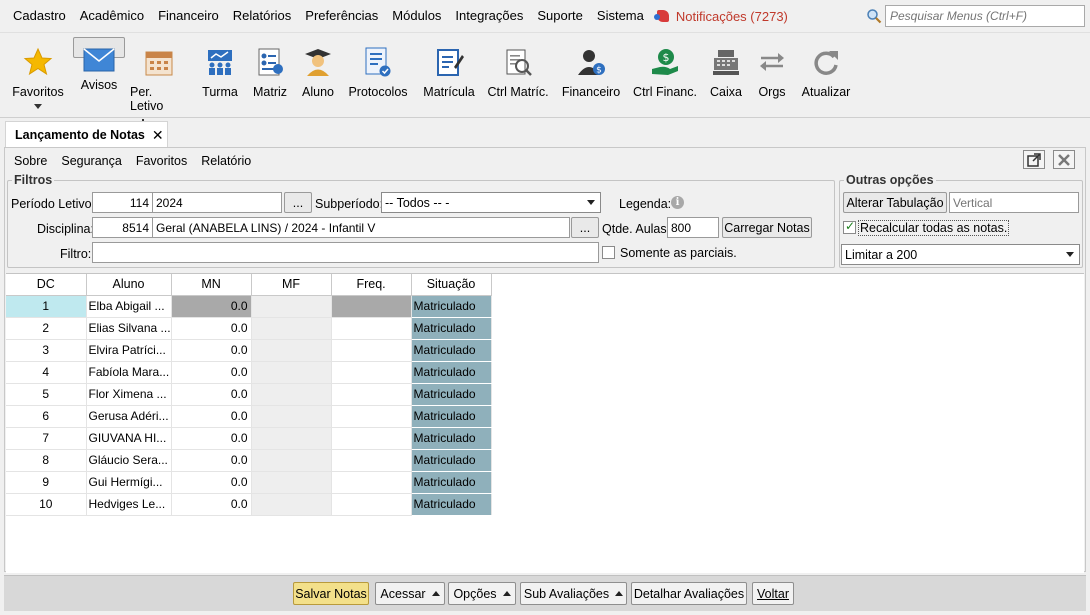 The width and height of the screenshot is (1090, 615). I want to click on menu-modulos: Módulos, so click(416, 16).